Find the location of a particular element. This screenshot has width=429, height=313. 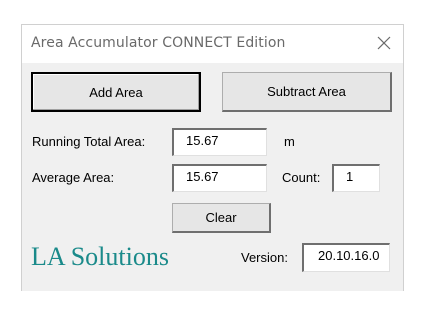

brand-logo-text: LA Solutions is located at coordinates (100, 256).